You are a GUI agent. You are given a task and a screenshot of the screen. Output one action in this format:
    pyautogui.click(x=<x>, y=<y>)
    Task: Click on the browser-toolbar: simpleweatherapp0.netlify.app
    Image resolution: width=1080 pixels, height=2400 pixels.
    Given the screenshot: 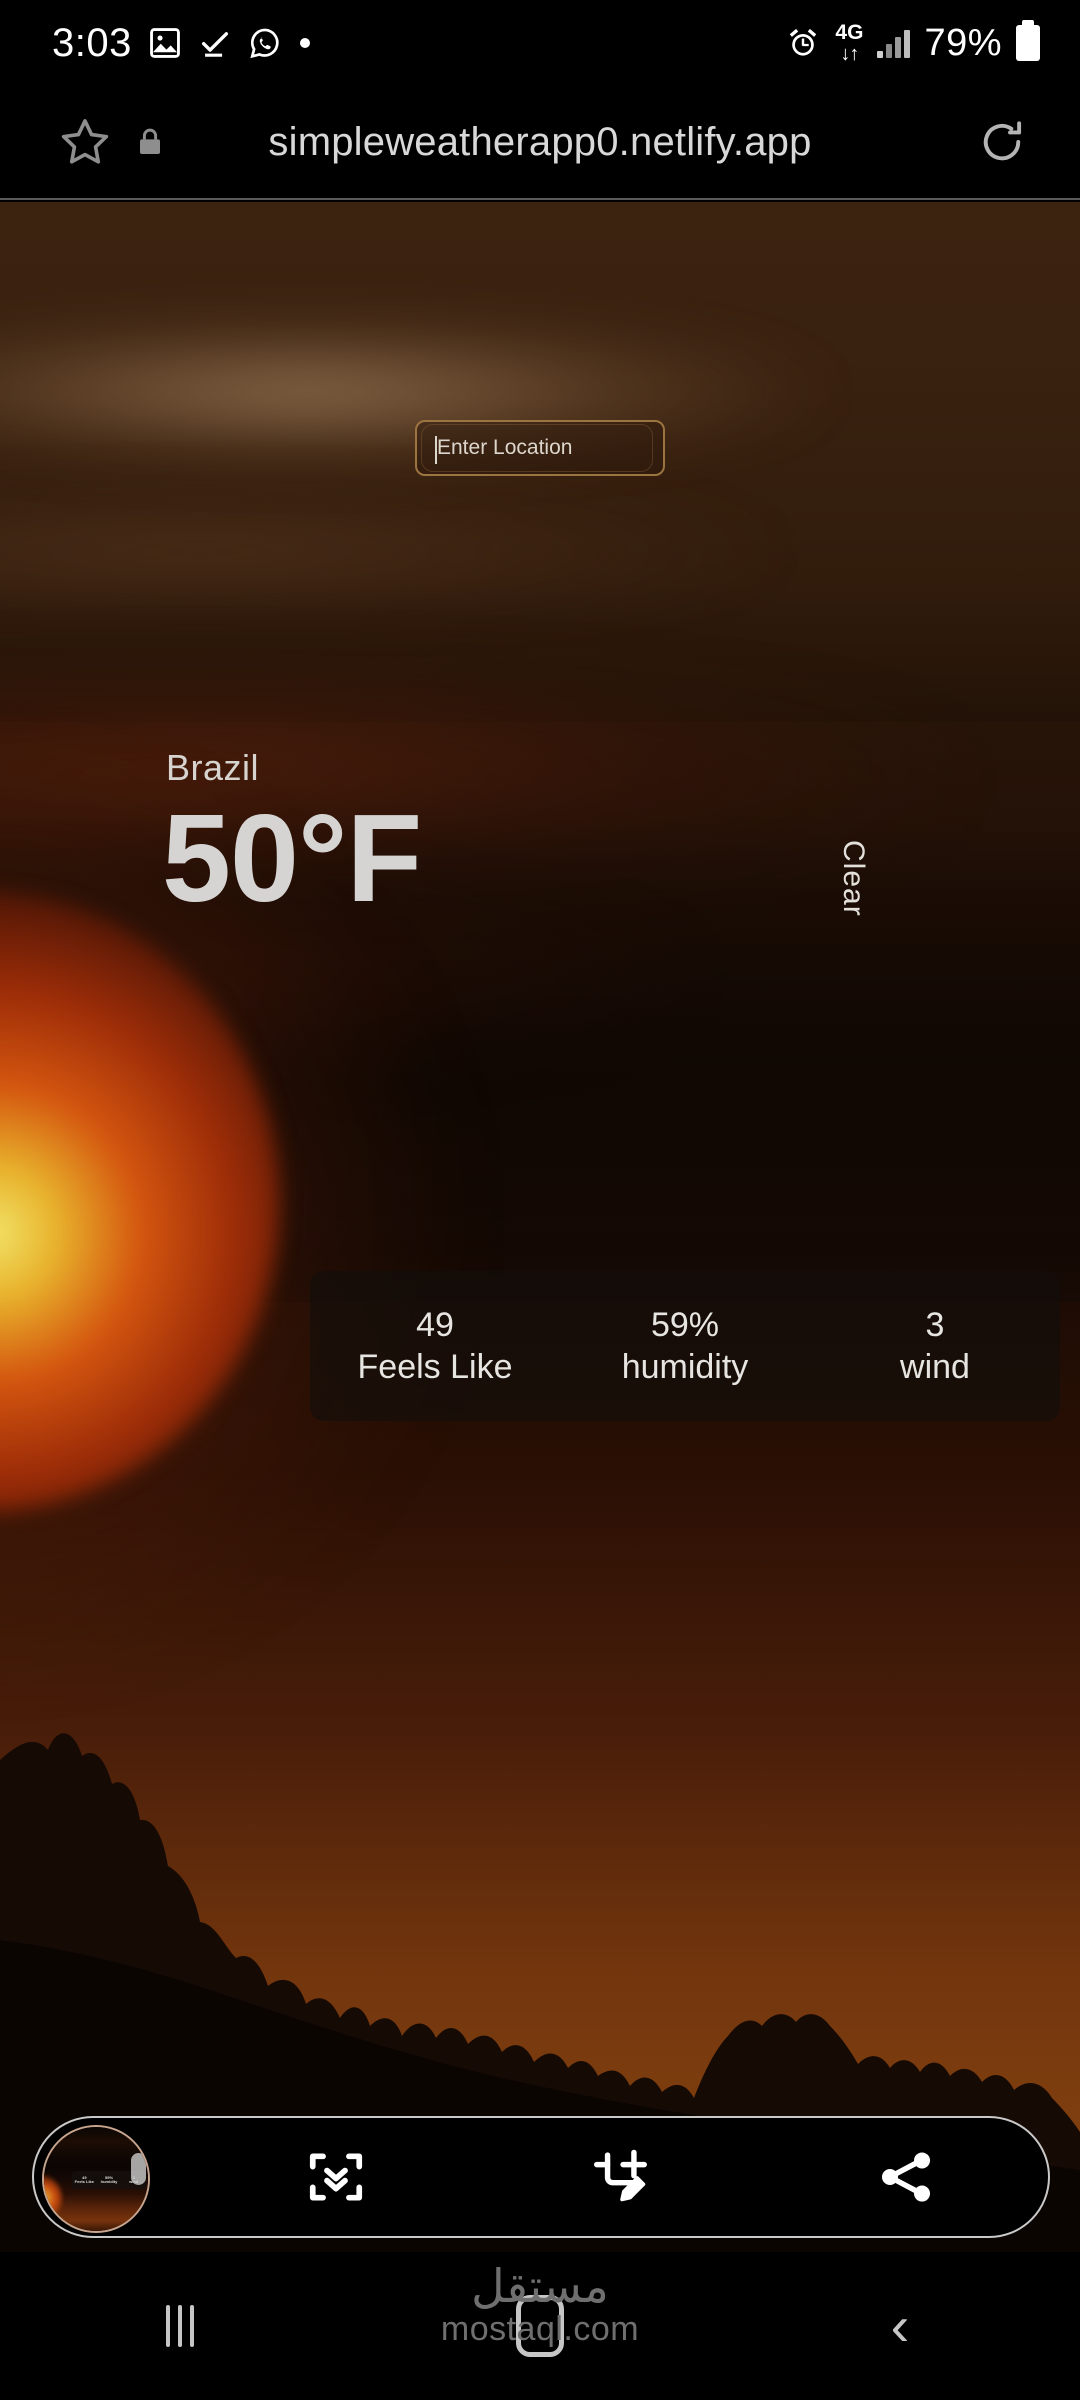 What is the action you would take?
    pyautogui.click(x=540, y=143)
    